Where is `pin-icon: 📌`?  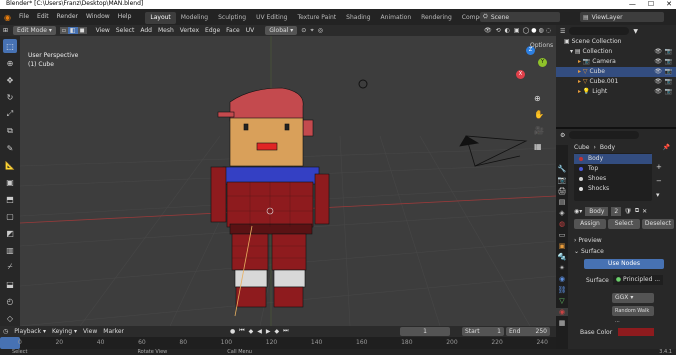 pin-icon: 📌 is located at coordinates (666, 147).